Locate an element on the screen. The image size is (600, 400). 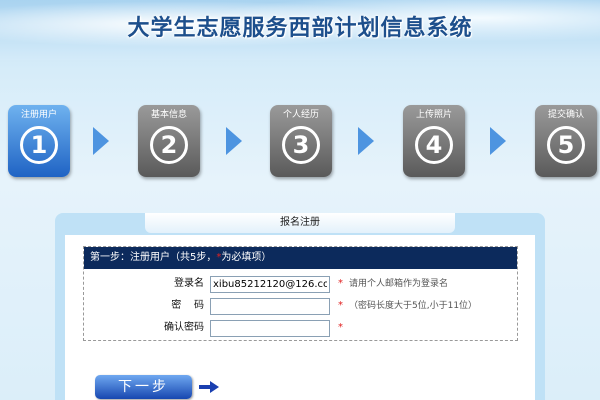
form-heading-text: 第一步：注册用户（共5步， is located at coordinates (153, 257).